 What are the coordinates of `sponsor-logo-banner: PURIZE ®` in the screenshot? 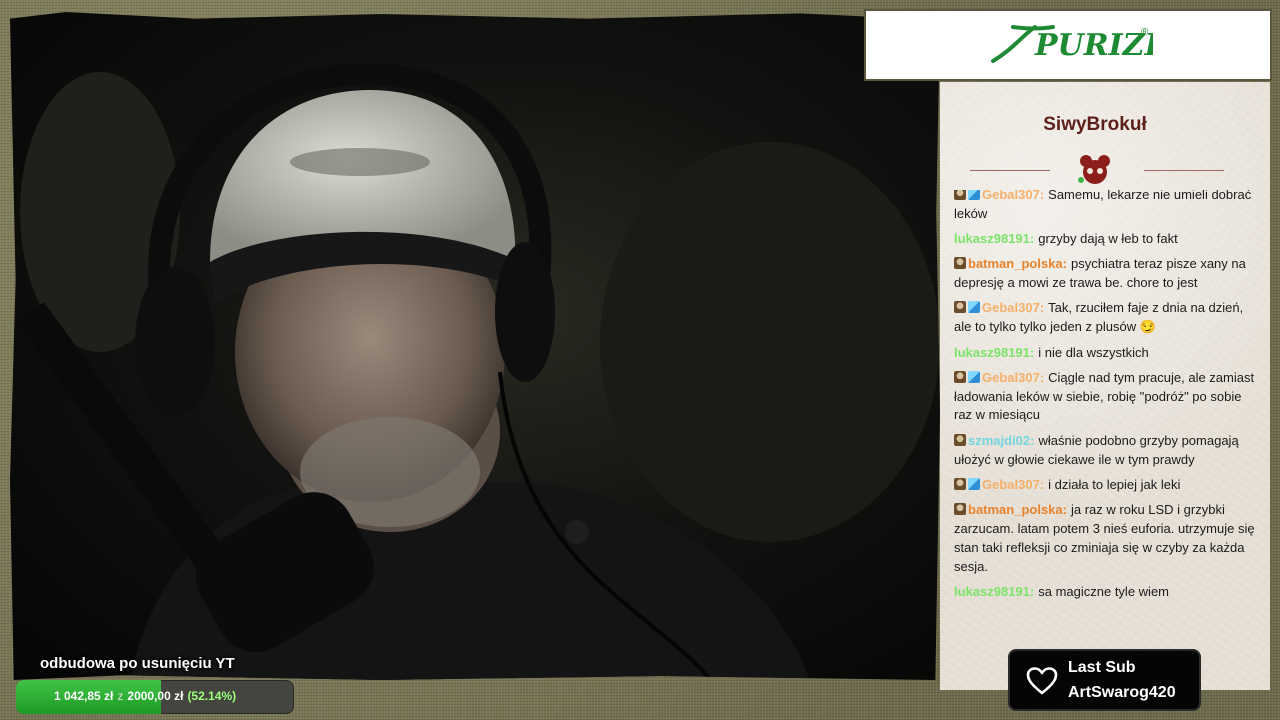 It's located at (1068, 45).